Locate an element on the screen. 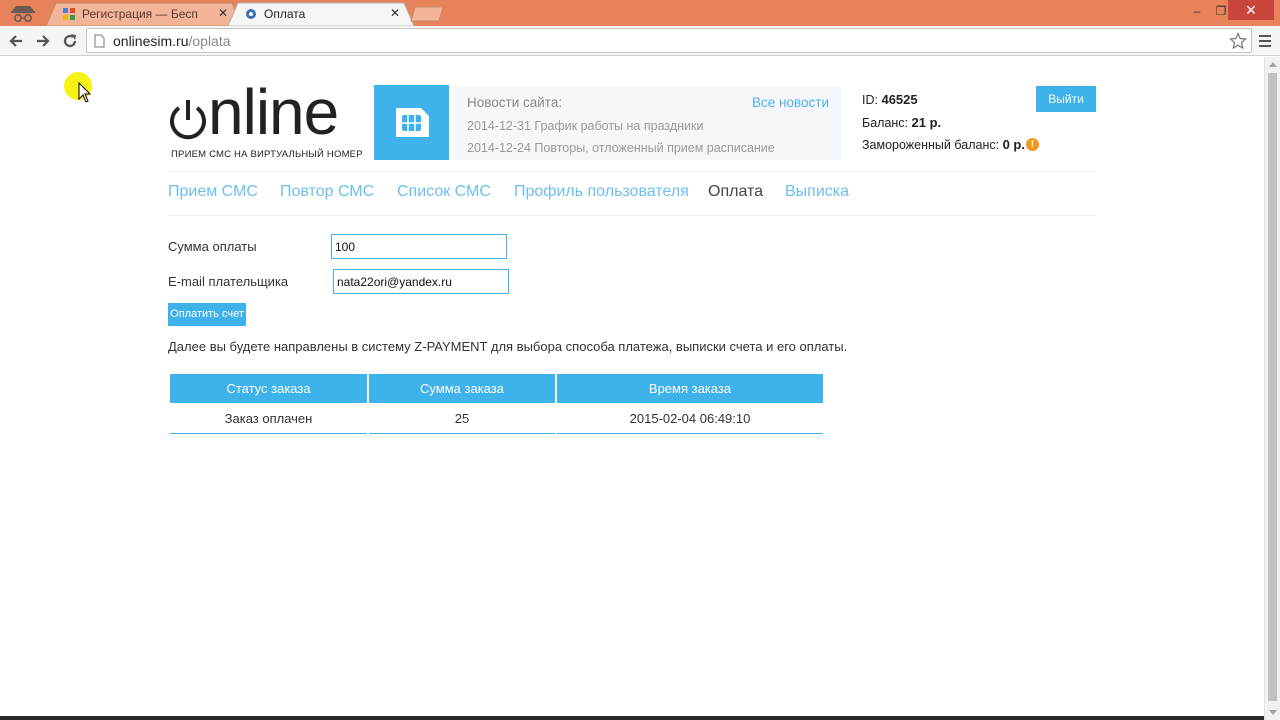 The image size is (1280, 720). new-tab-button is located at coordinates (427, 14).